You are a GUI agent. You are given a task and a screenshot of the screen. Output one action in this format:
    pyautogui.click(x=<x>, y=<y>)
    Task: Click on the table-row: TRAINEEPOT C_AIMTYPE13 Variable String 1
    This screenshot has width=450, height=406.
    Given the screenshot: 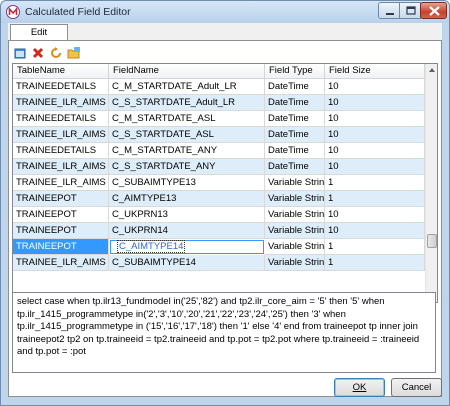 What is the action you would take?
    pyautogui.click(x=219, y=199)
    